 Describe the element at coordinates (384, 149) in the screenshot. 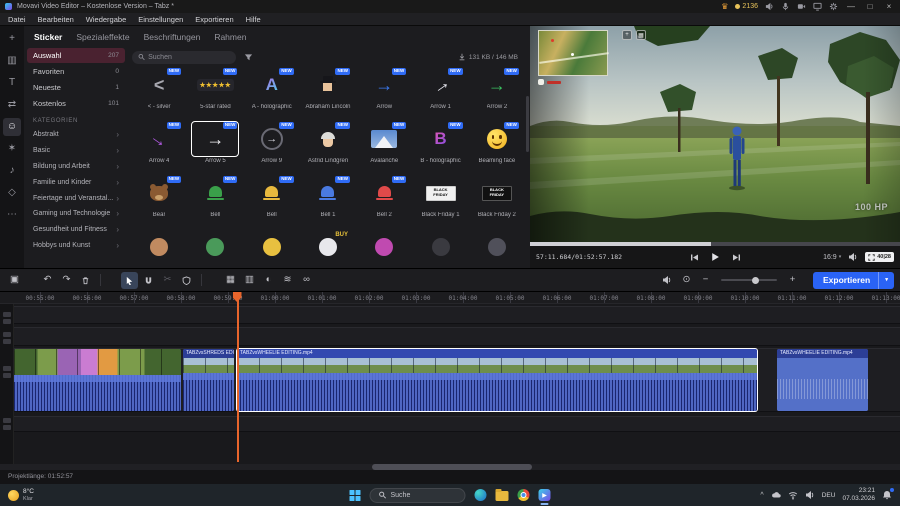

I see `sticker-item: NEW Avalanche` at that location.